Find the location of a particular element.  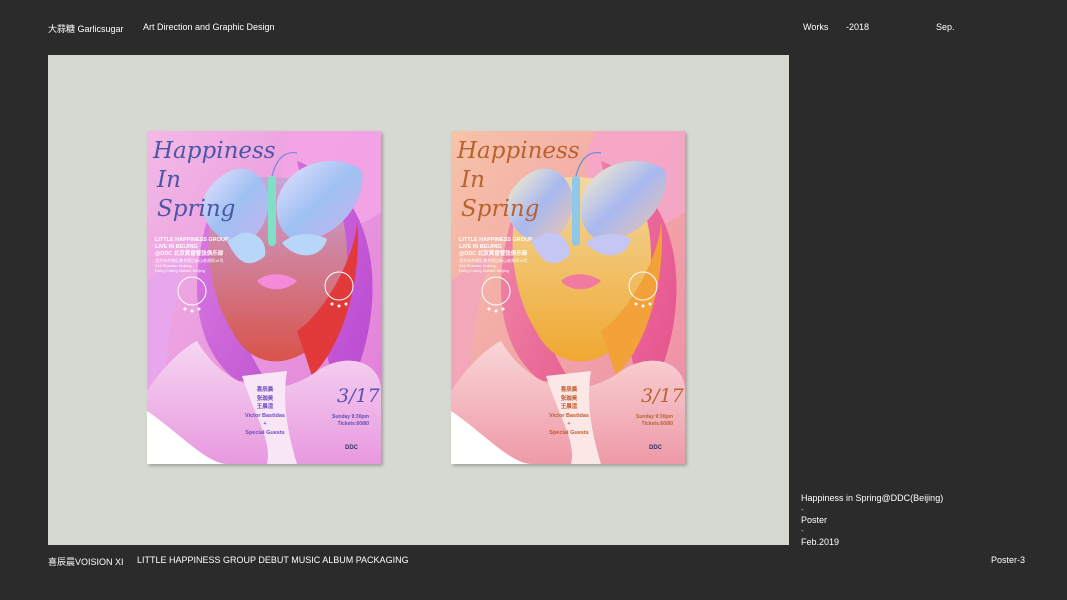

nav-month: Sep. is located at coordinates (945, 27).